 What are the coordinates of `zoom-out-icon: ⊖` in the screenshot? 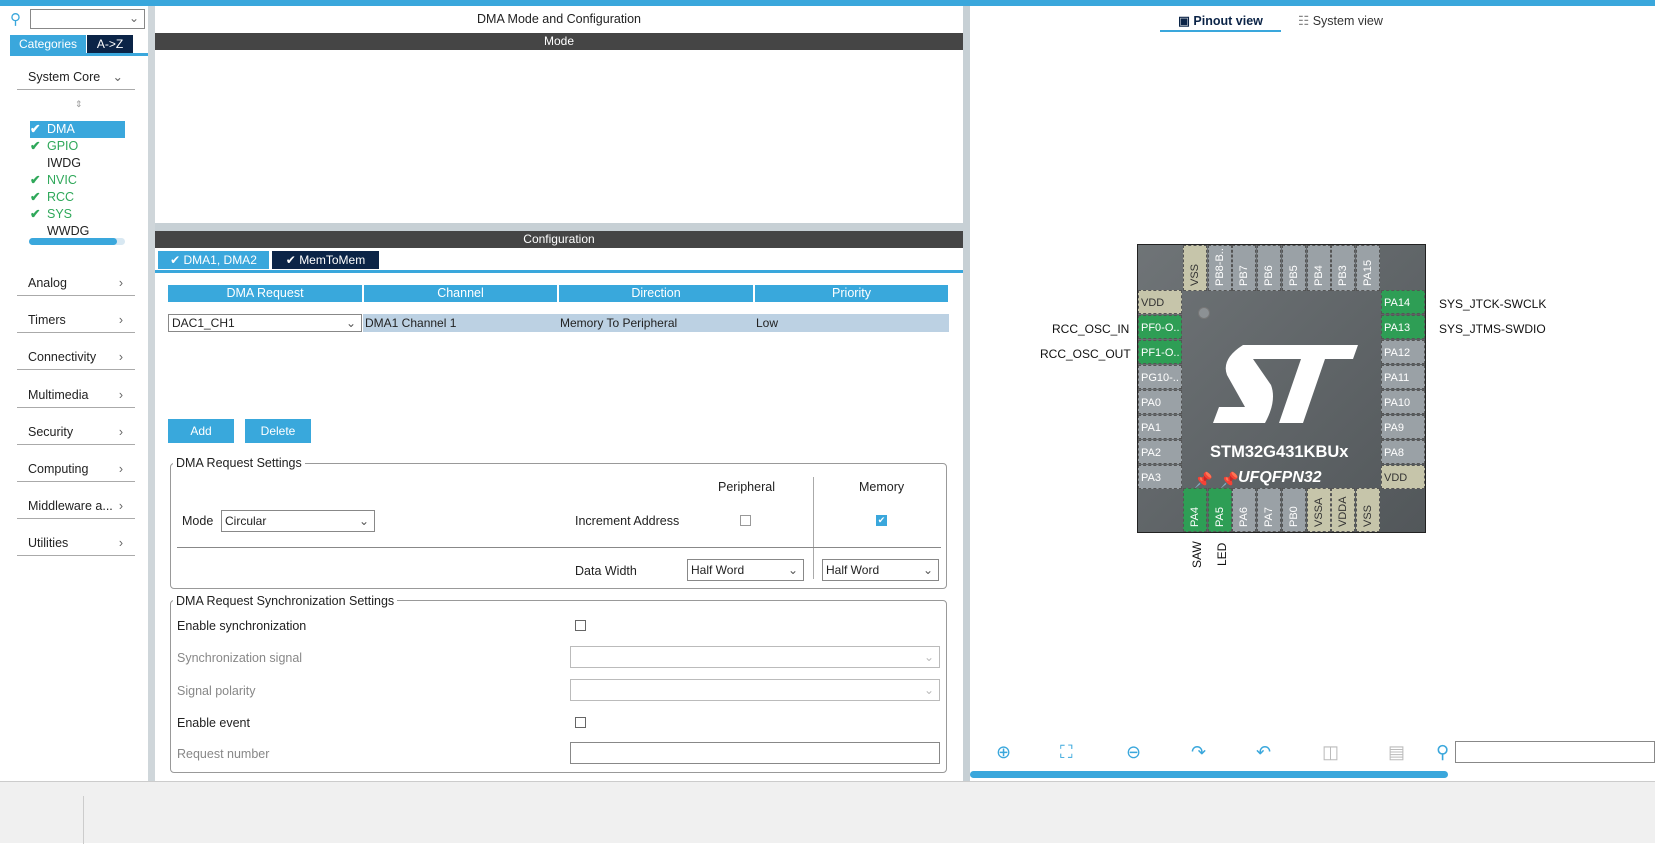 It's located at (1133, 752).